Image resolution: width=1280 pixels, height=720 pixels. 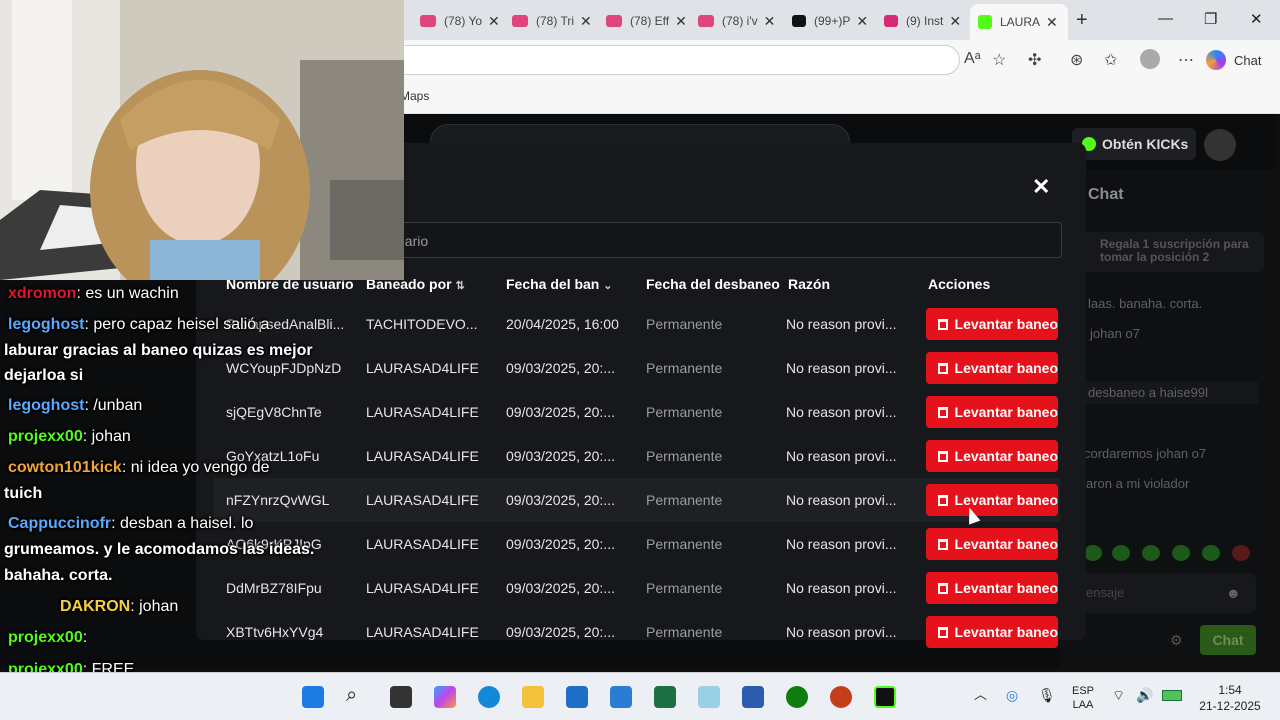 I want to click on tab-instagram: (9) Inst ✕, so click(x=922, y=21).